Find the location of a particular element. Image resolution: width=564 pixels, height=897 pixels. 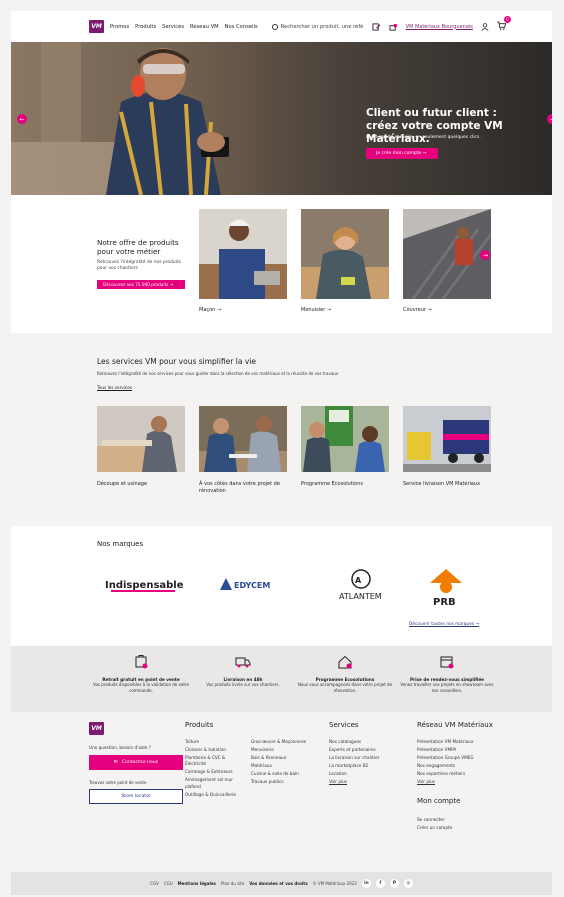

prb-logo-image: PRB is located at coordinates (446, 588).